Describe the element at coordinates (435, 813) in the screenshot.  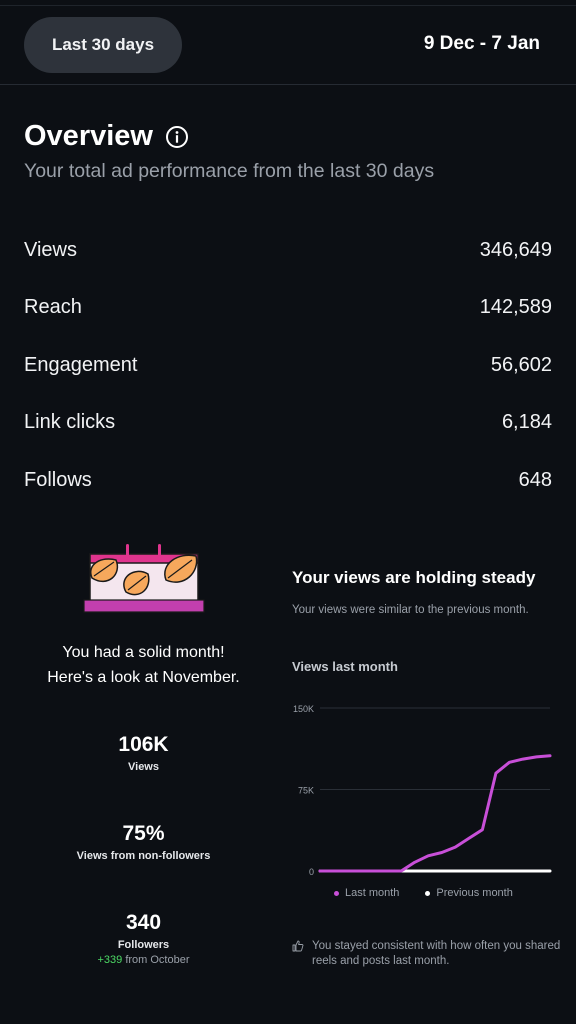
I see `series-line-last-month` at that location.